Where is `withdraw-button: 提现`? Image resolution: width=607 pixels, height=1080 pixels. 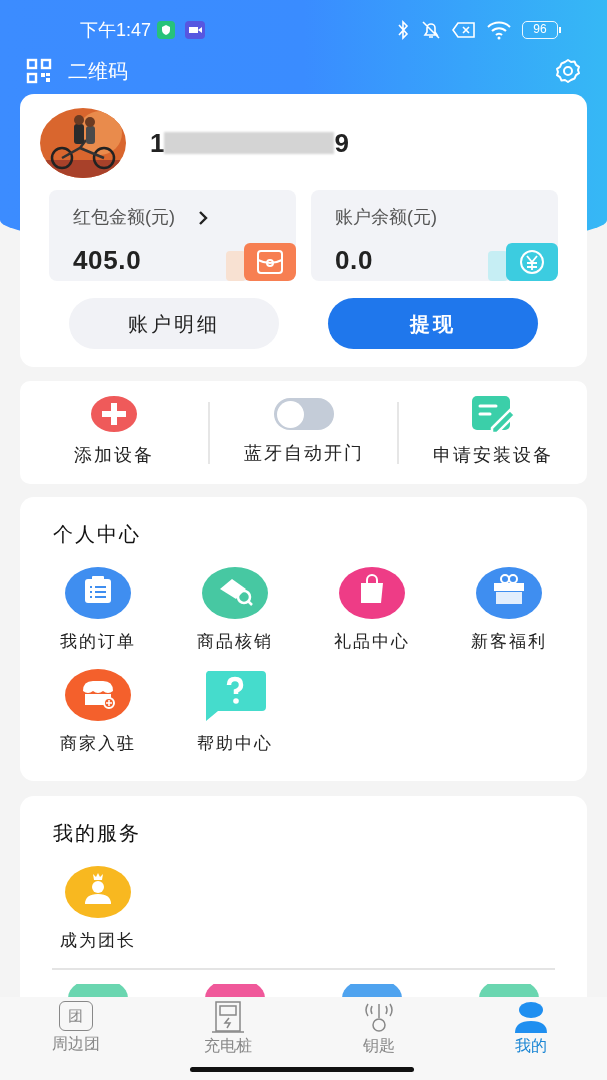 withdraw-button: 提现 is located at coordinates (433, 323).